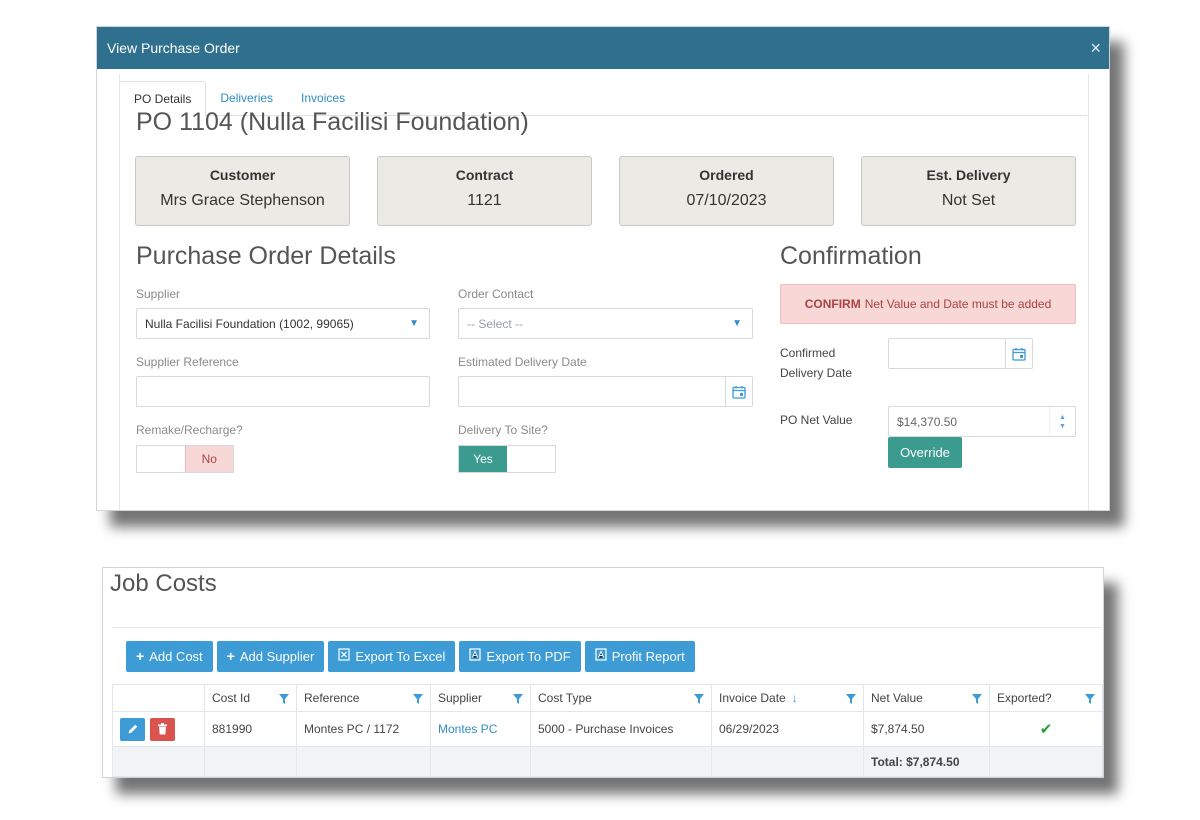 The height and width of the screenshot is (820, 1200). I want to click on po-net-value: $14,370.50, so click(927, 421).